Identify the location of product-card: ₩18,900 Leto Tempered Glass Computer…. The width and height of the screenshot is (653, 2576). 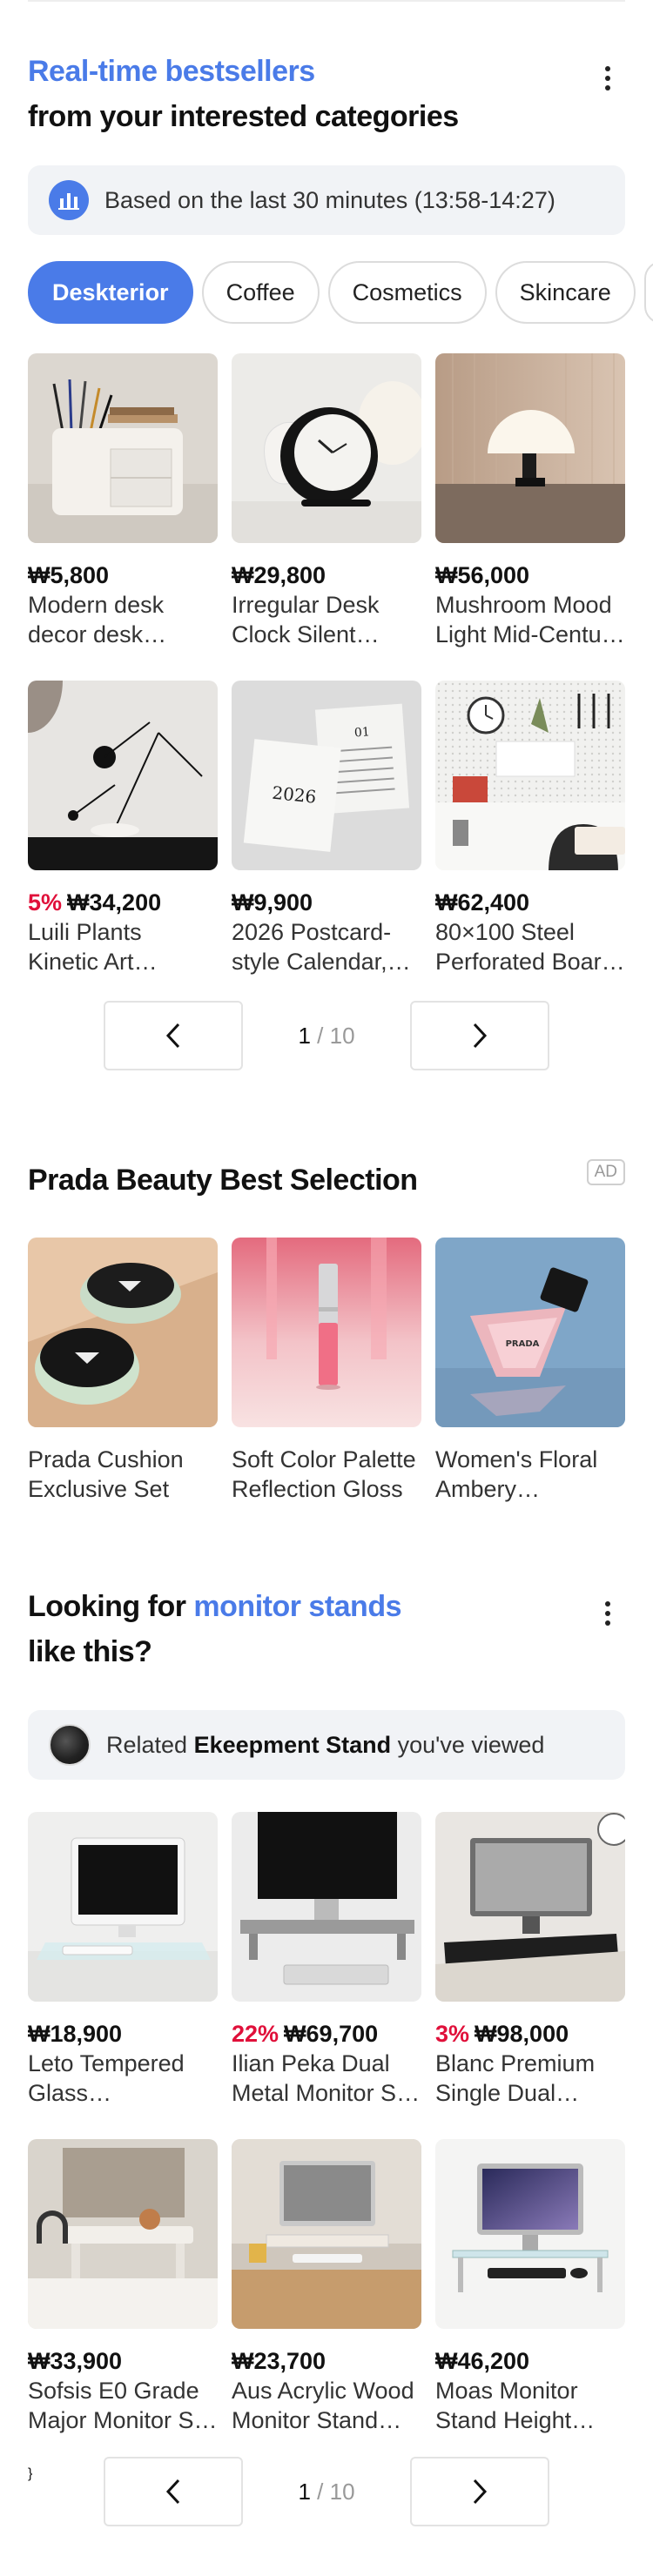
(123, 1960).